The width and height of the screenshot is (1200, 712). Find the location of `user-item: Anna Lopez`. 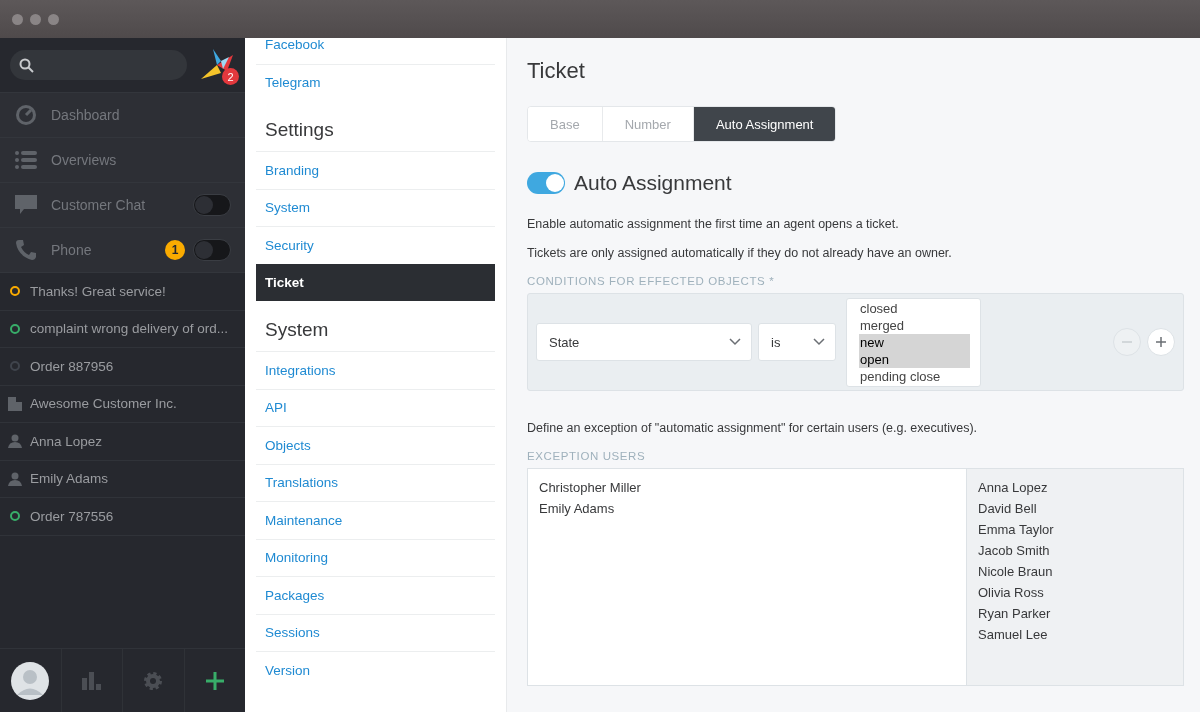

user-item: Anna Lopez is located at coordinates (1075, 487).